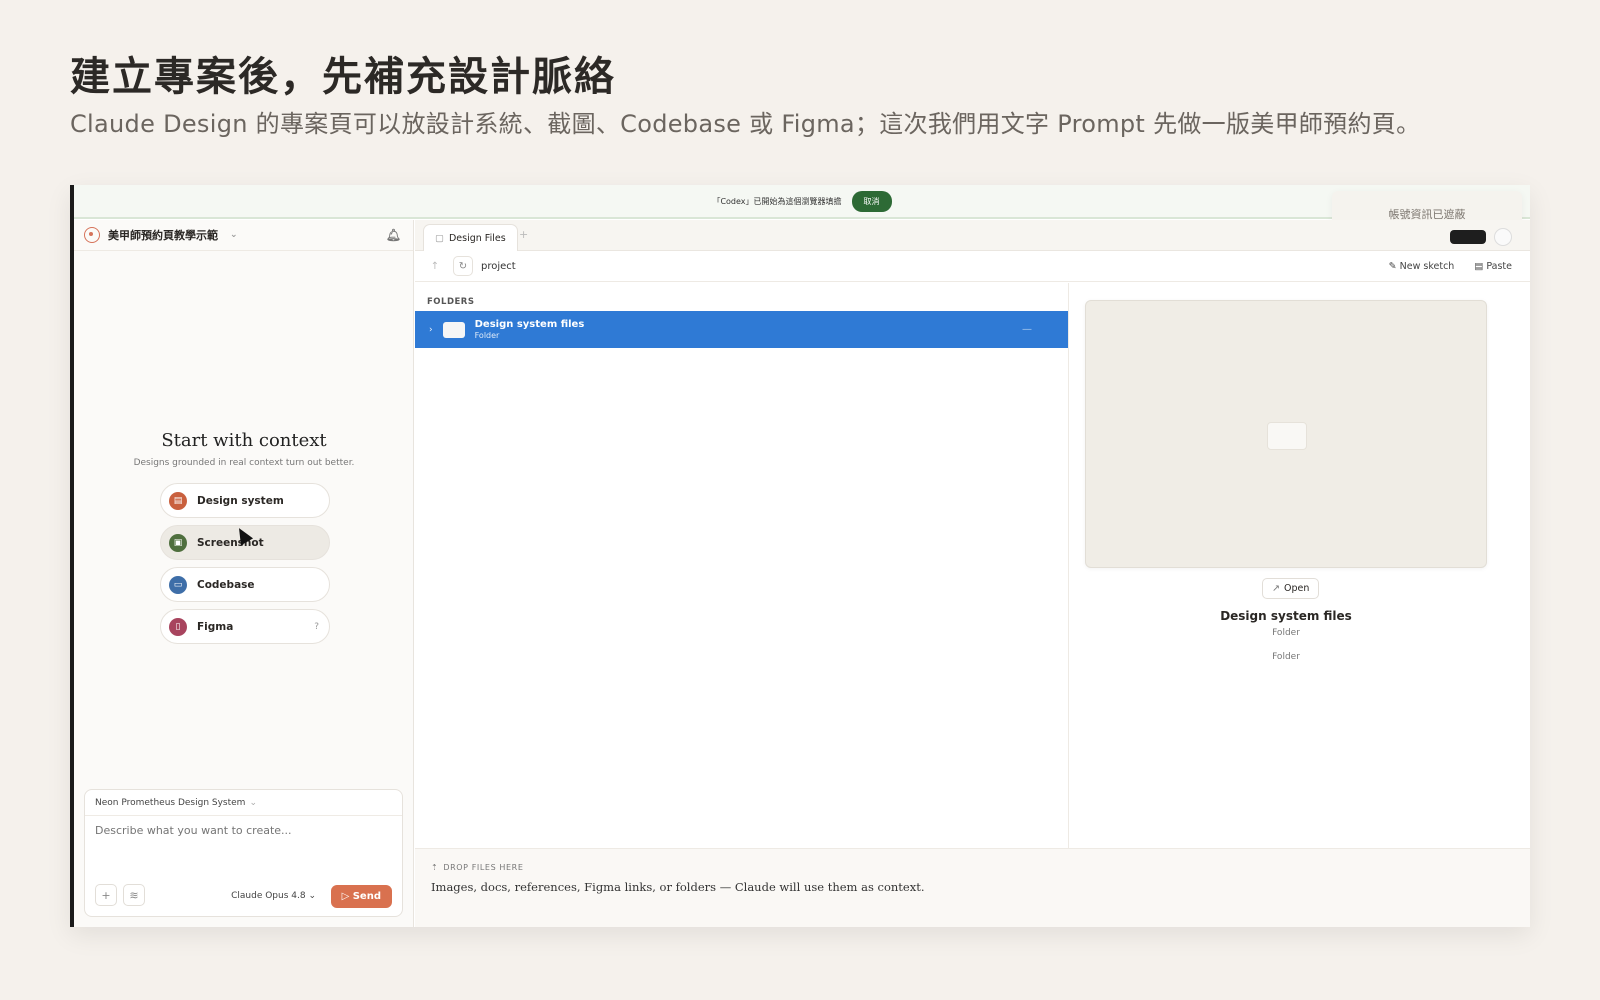 Image resolution: width=1600 pixels, height=1000 pixels. I want to click on figma-icon: ▯, so click(178, 626).